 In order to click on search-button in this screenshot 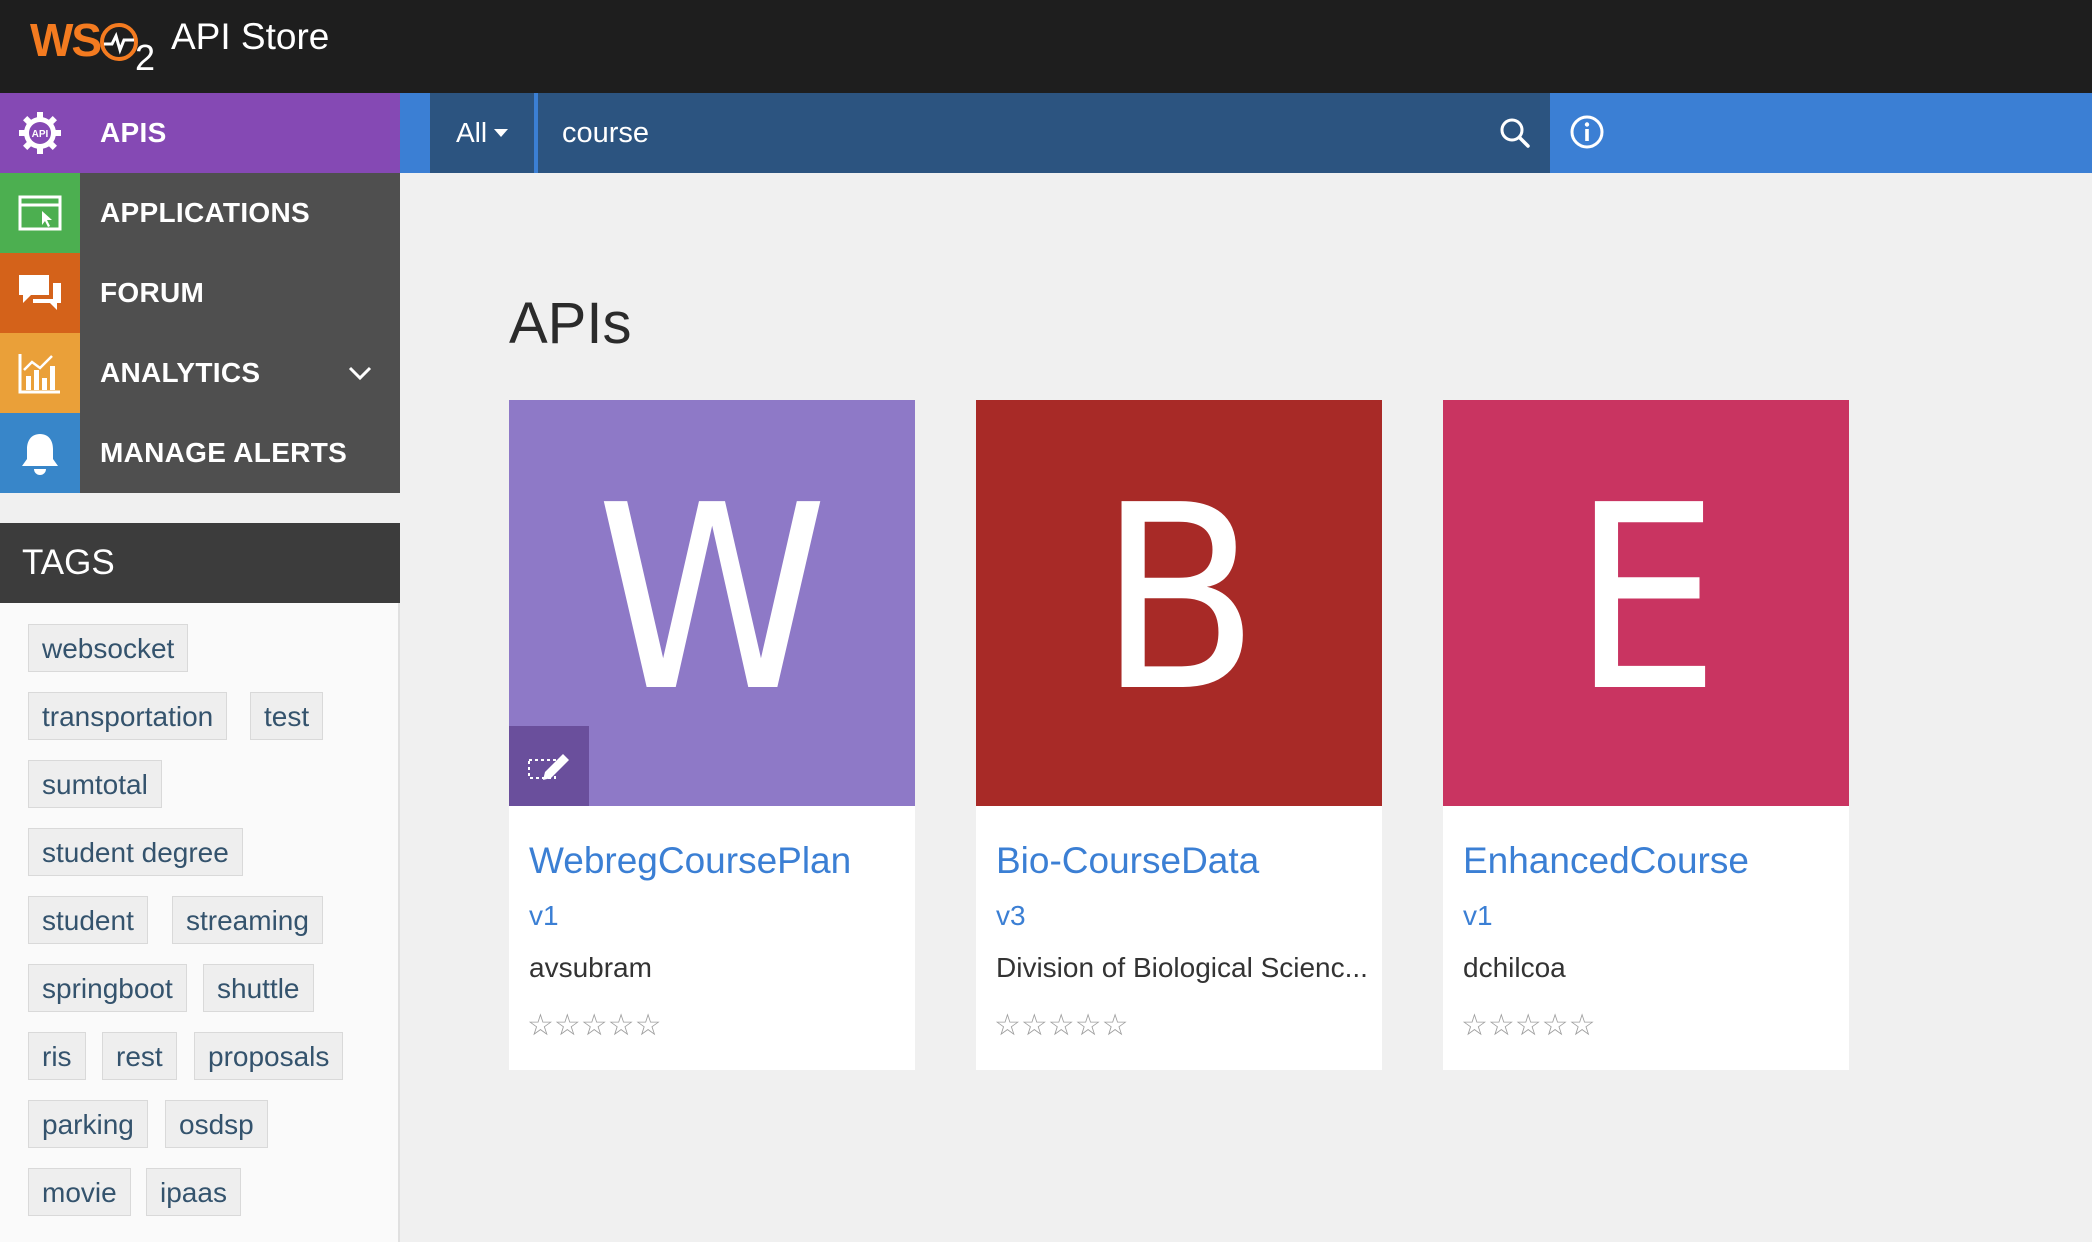, I will do `click(1515, 133)`.